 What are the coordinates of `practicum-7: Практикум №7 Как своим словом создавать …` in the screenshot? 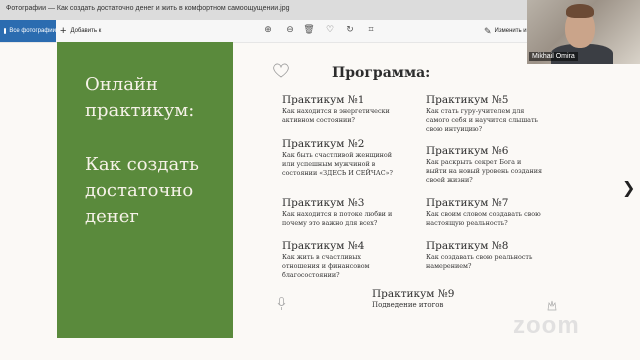 It's located at (487, 212).